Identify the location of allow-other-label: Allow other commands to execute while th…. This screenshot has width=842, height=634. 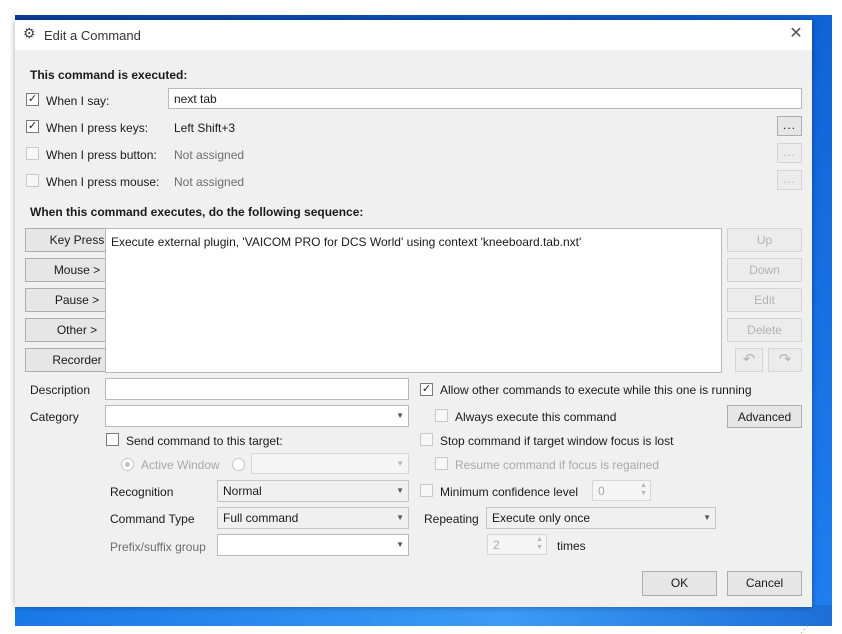
(596, 390).